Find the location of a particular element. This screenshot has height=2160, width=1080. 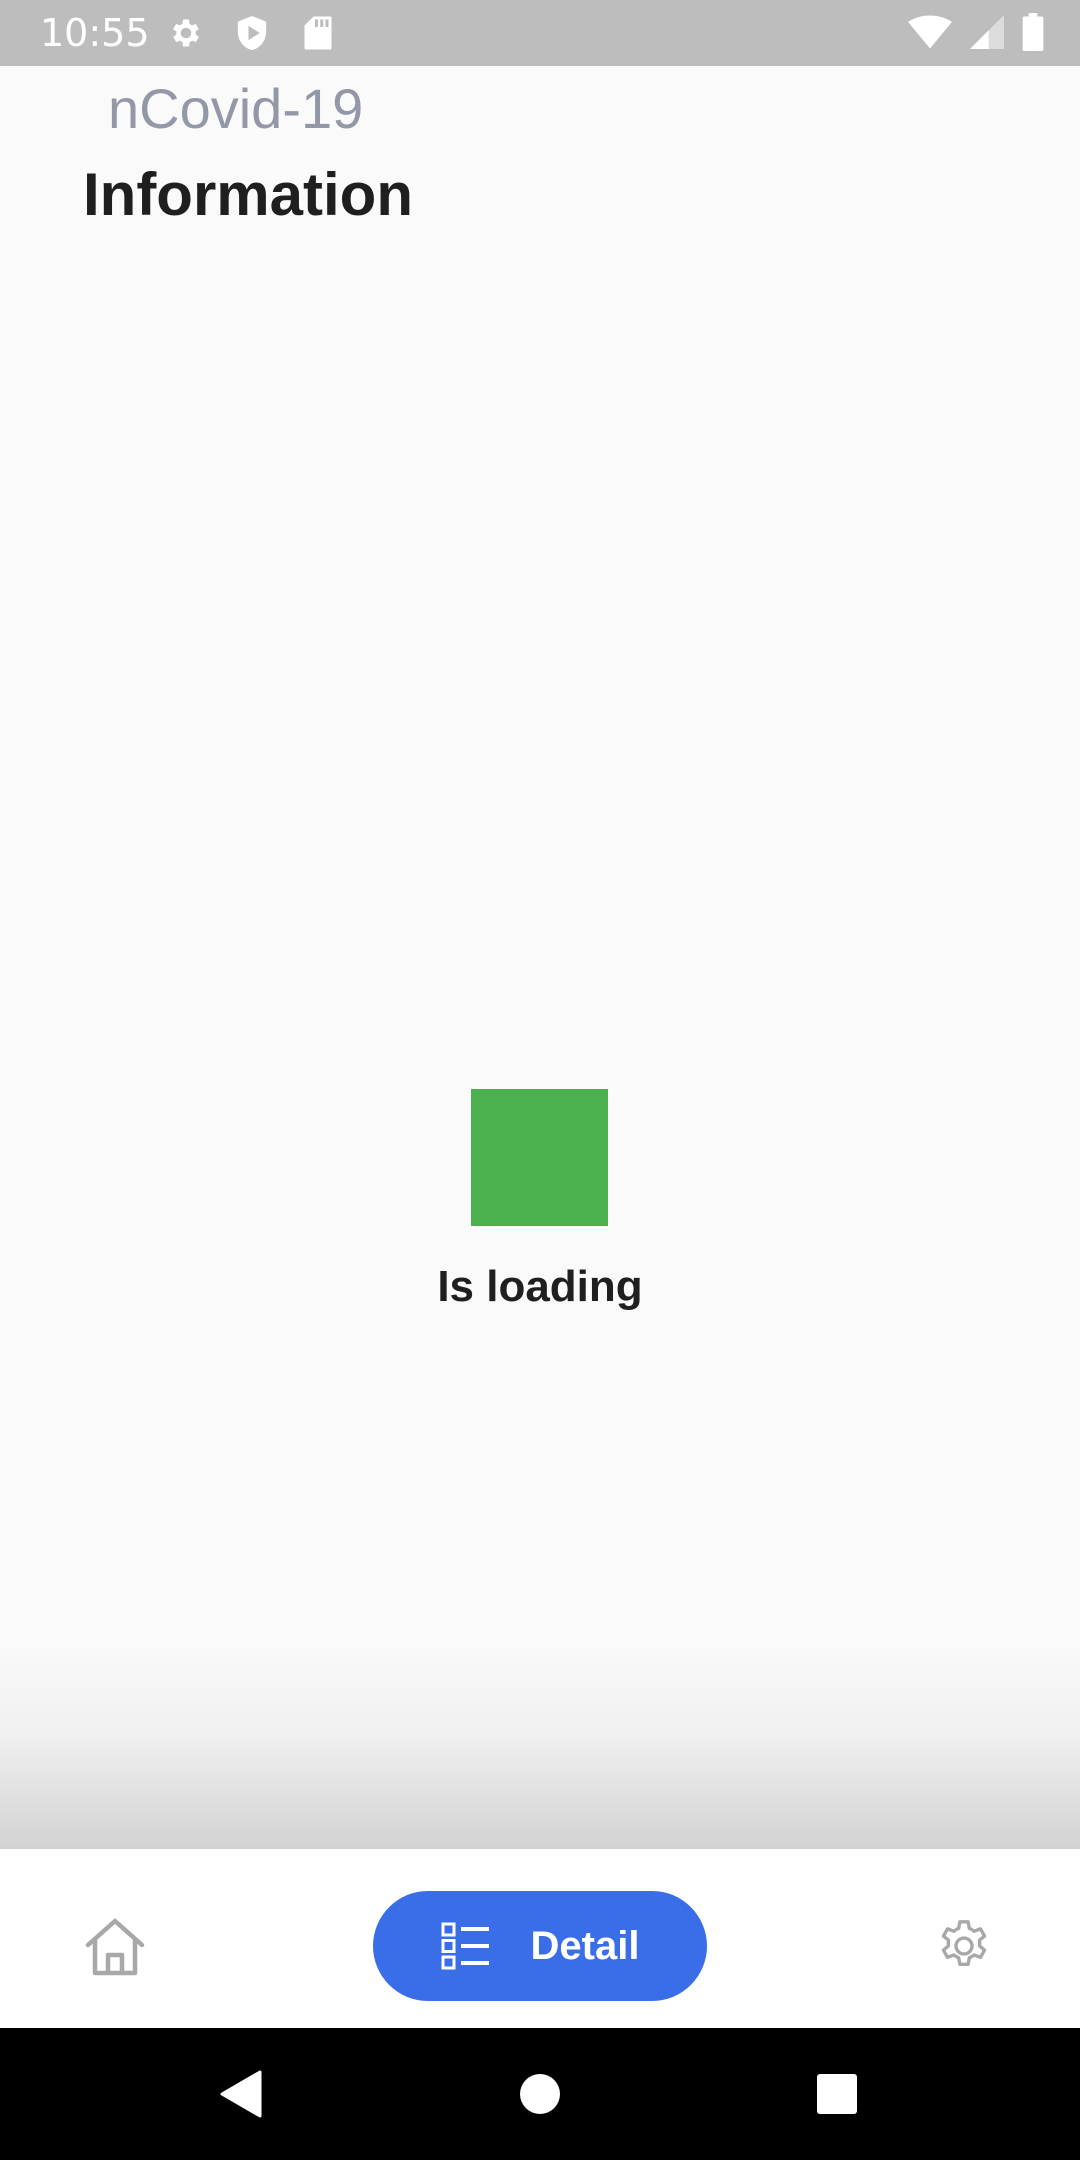

page-title: Information is located at coordinates (248, 194).